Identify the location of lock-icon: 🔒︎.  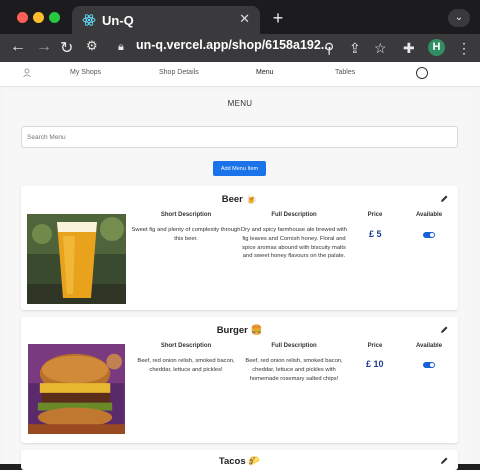
(121, 47).